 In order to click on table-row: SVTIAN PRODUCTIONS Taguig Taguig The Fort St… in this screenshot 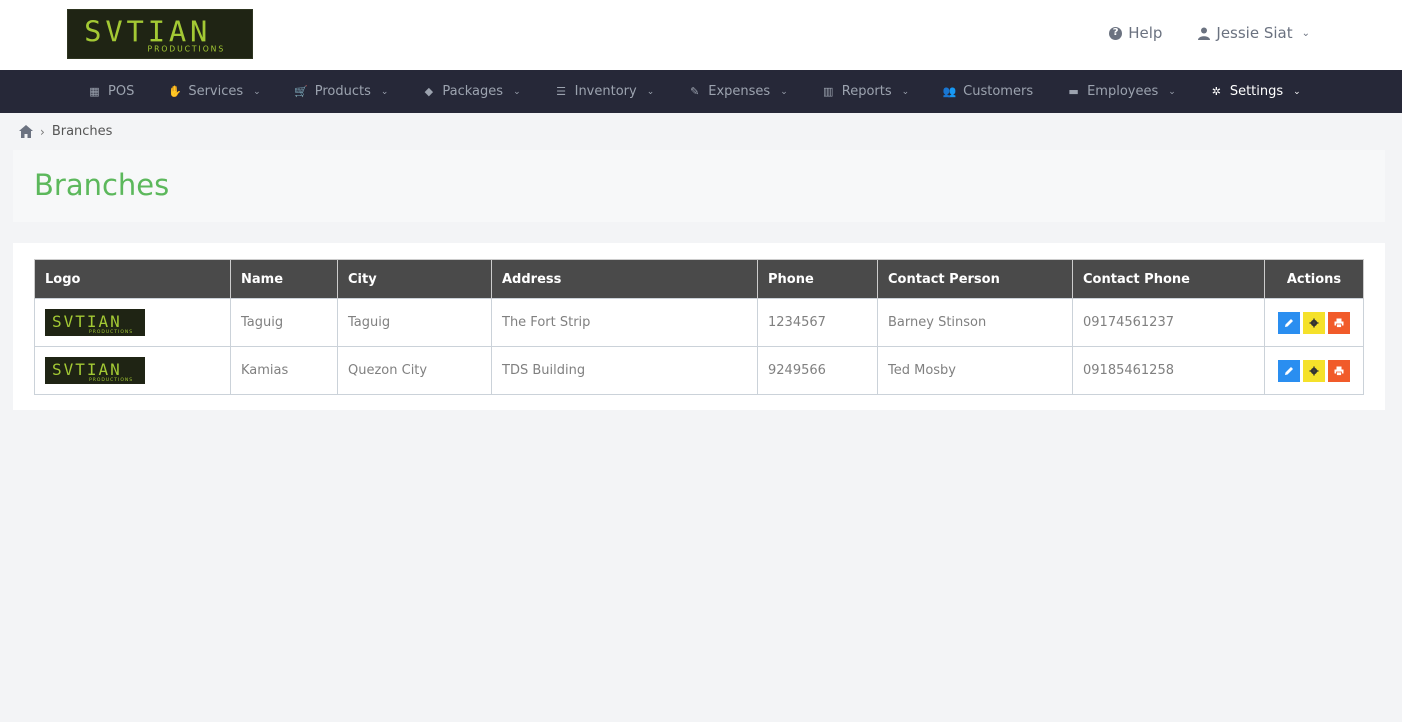, I will do `click(699, 322)`.